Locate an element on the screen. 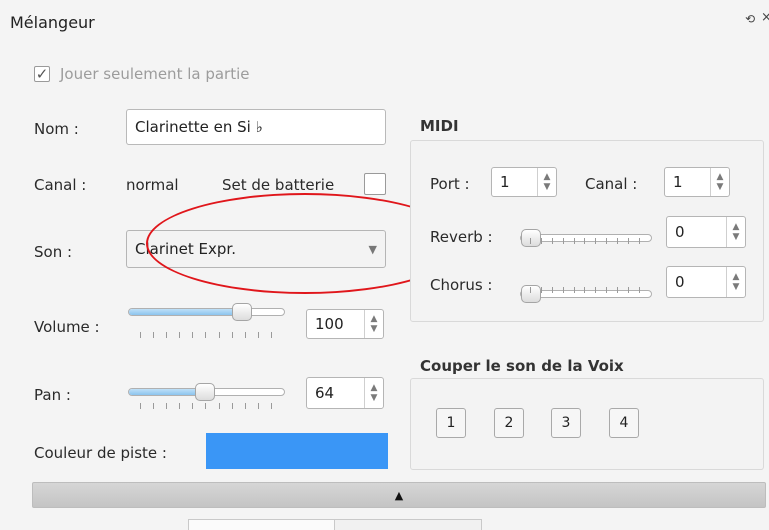 The image size is (769, 530). pan-spinbox: 64 ▲ ▼ is located at coordinates (345, 393).